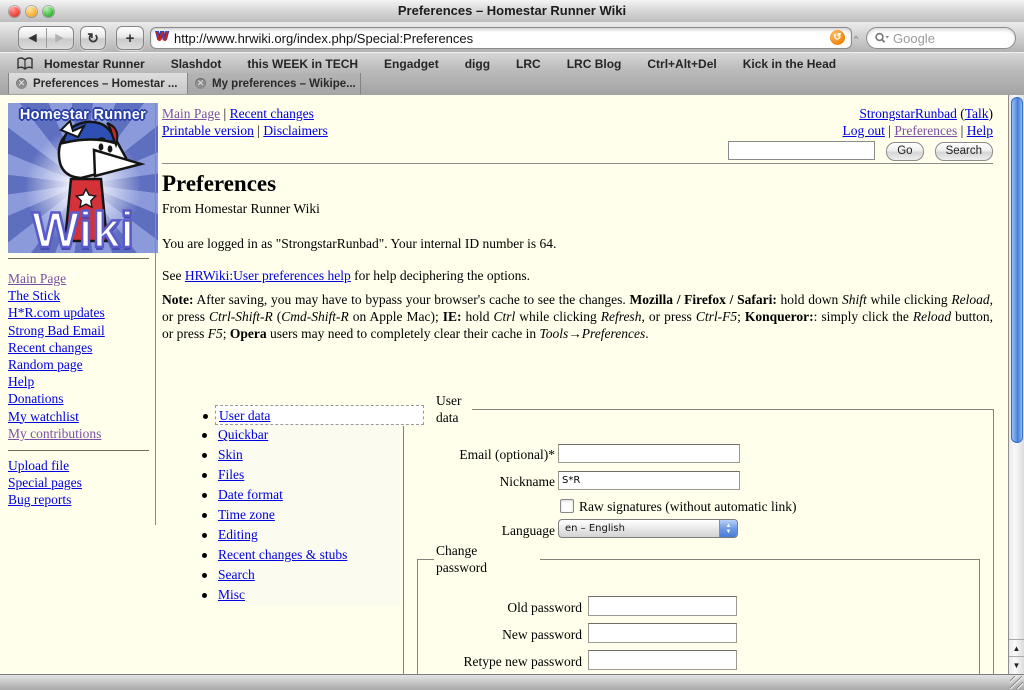  I want to click on note-italic: Ctrl-Shift-R, so click(240, 316).